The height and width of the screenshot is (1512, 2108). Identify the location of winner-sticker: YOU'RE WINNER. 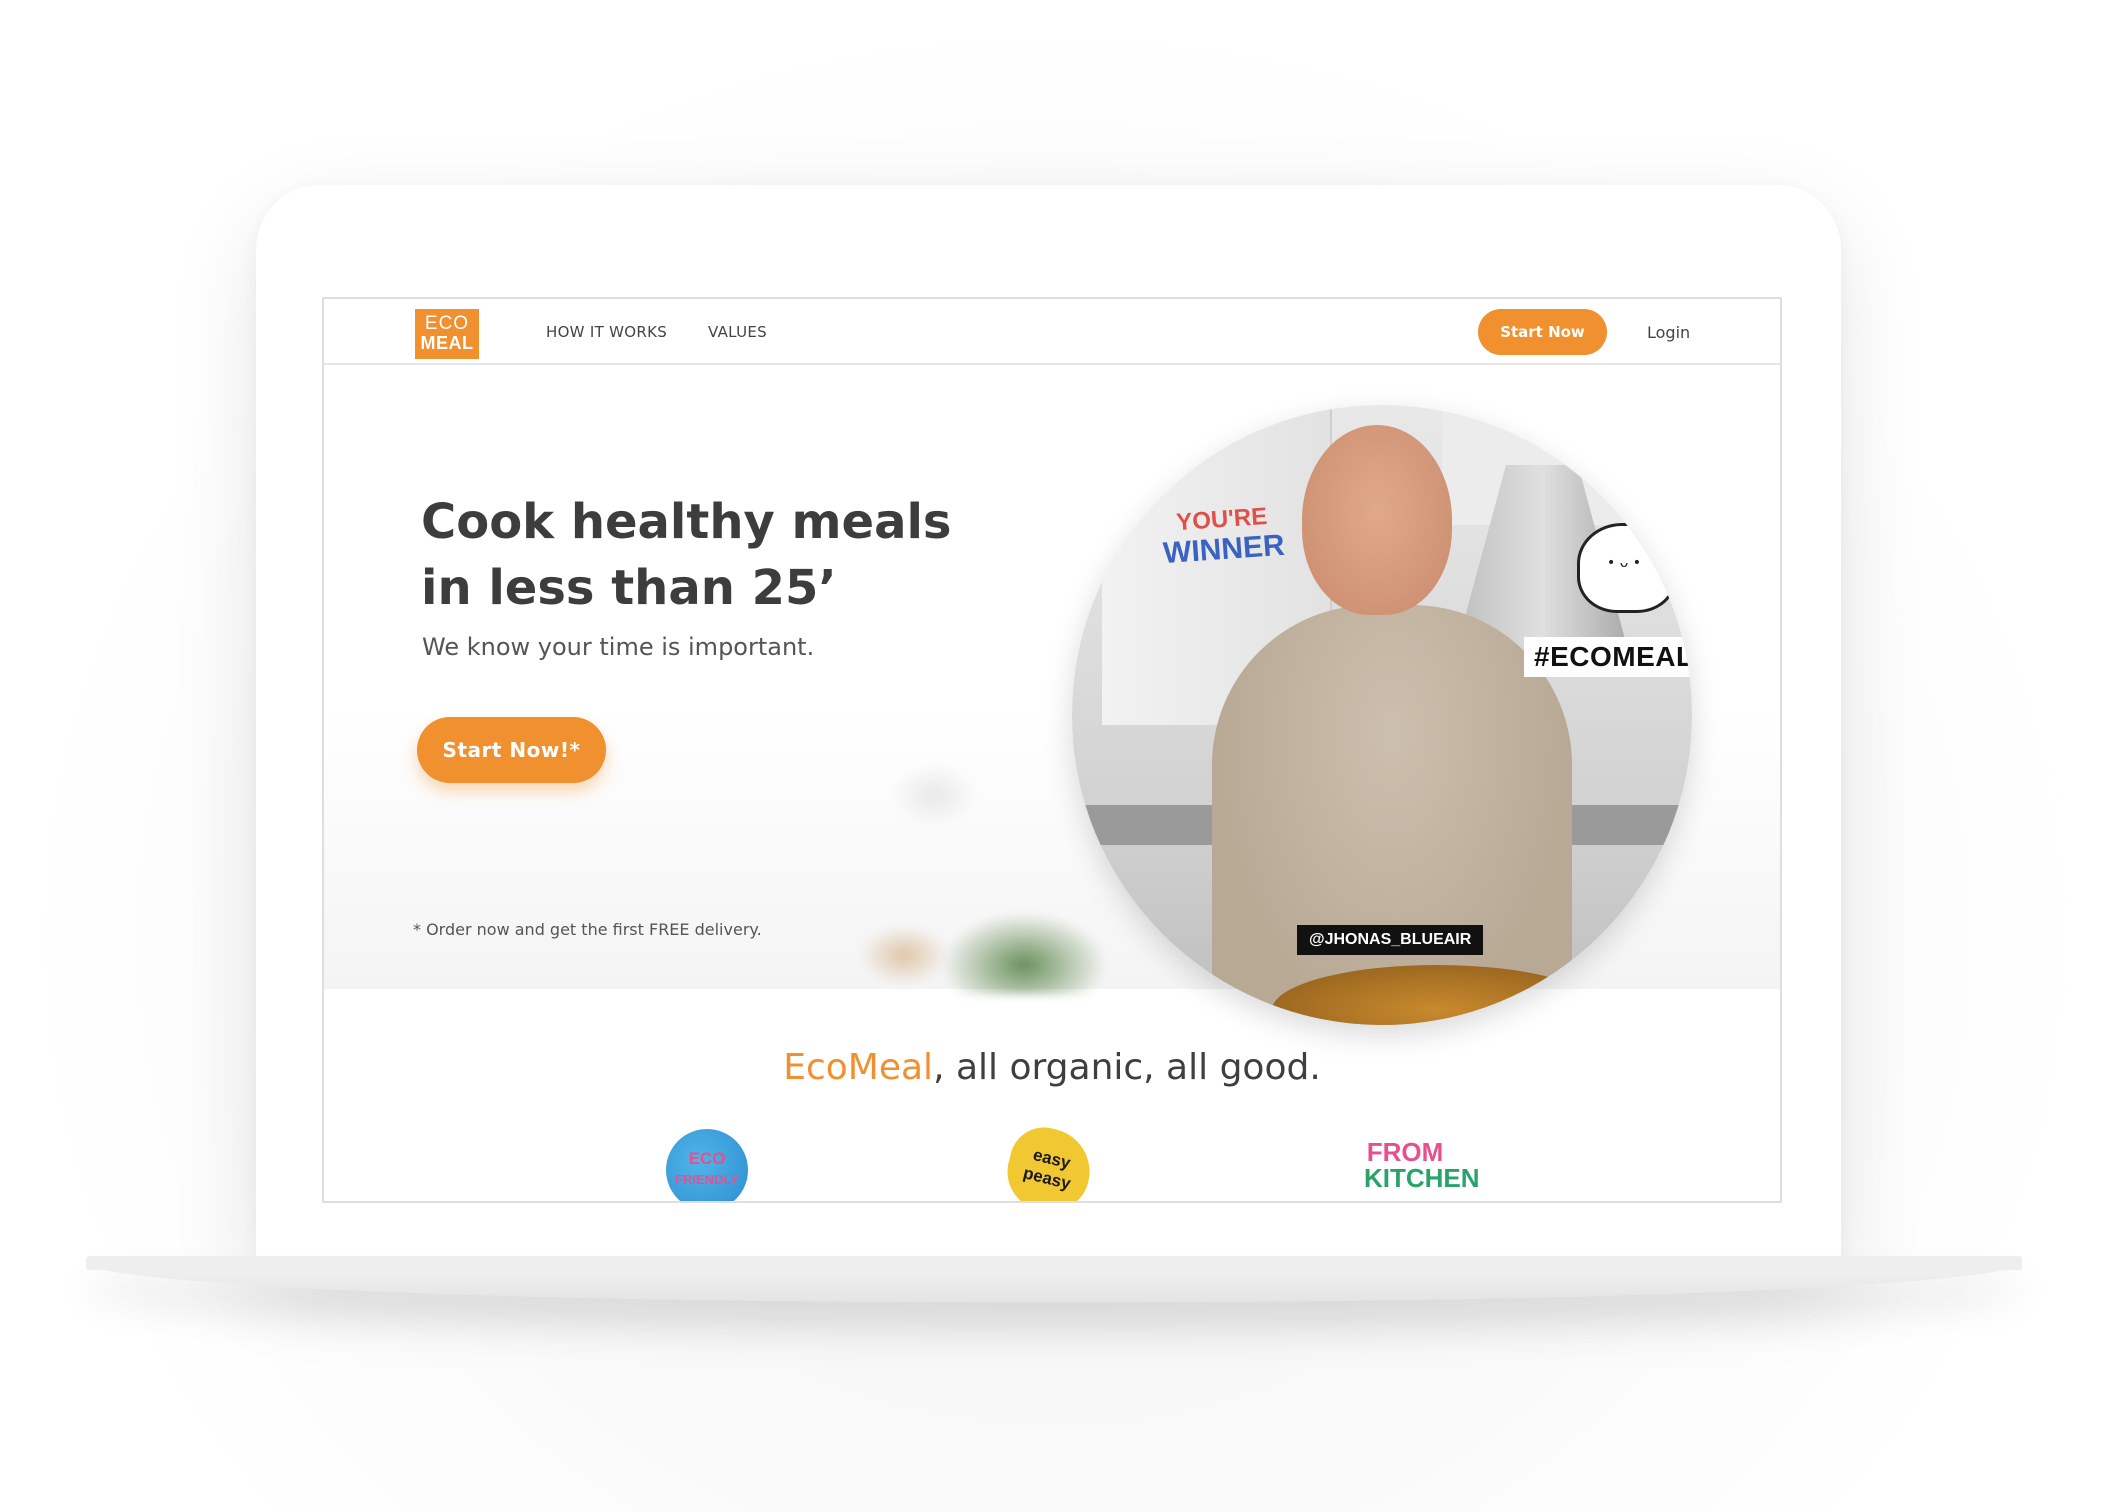
(1223, 535).